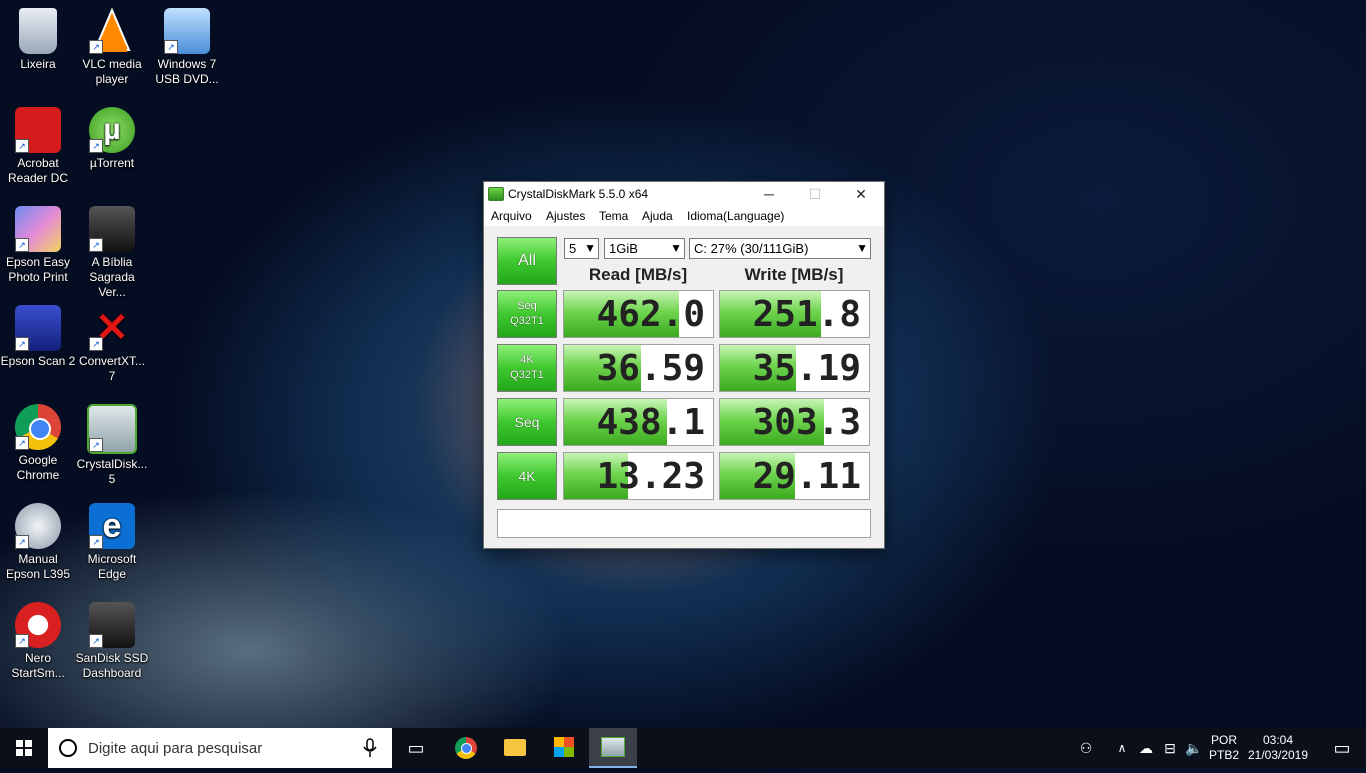 This screenshot has height=773, width=1366. Describe the element at coordinates (112, 163) in the screenshot. I see `desktop-icon-label: µTorrent` at that location.